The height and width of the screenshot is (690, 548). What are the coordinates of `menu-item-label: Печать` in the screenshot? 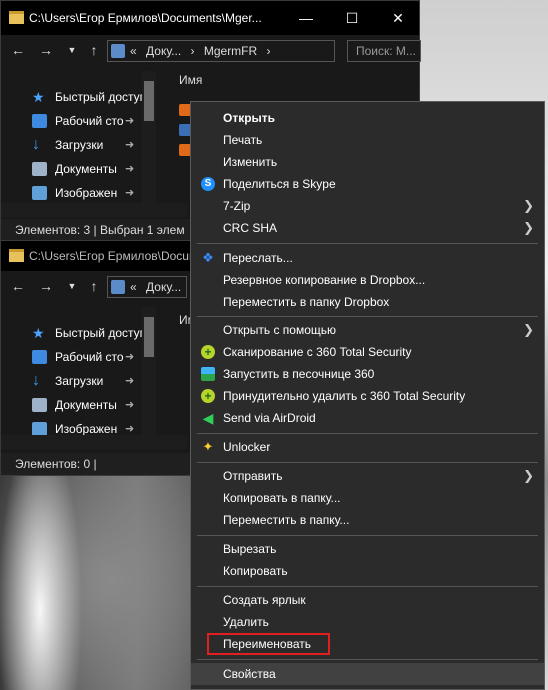 It's located at (243, 140).